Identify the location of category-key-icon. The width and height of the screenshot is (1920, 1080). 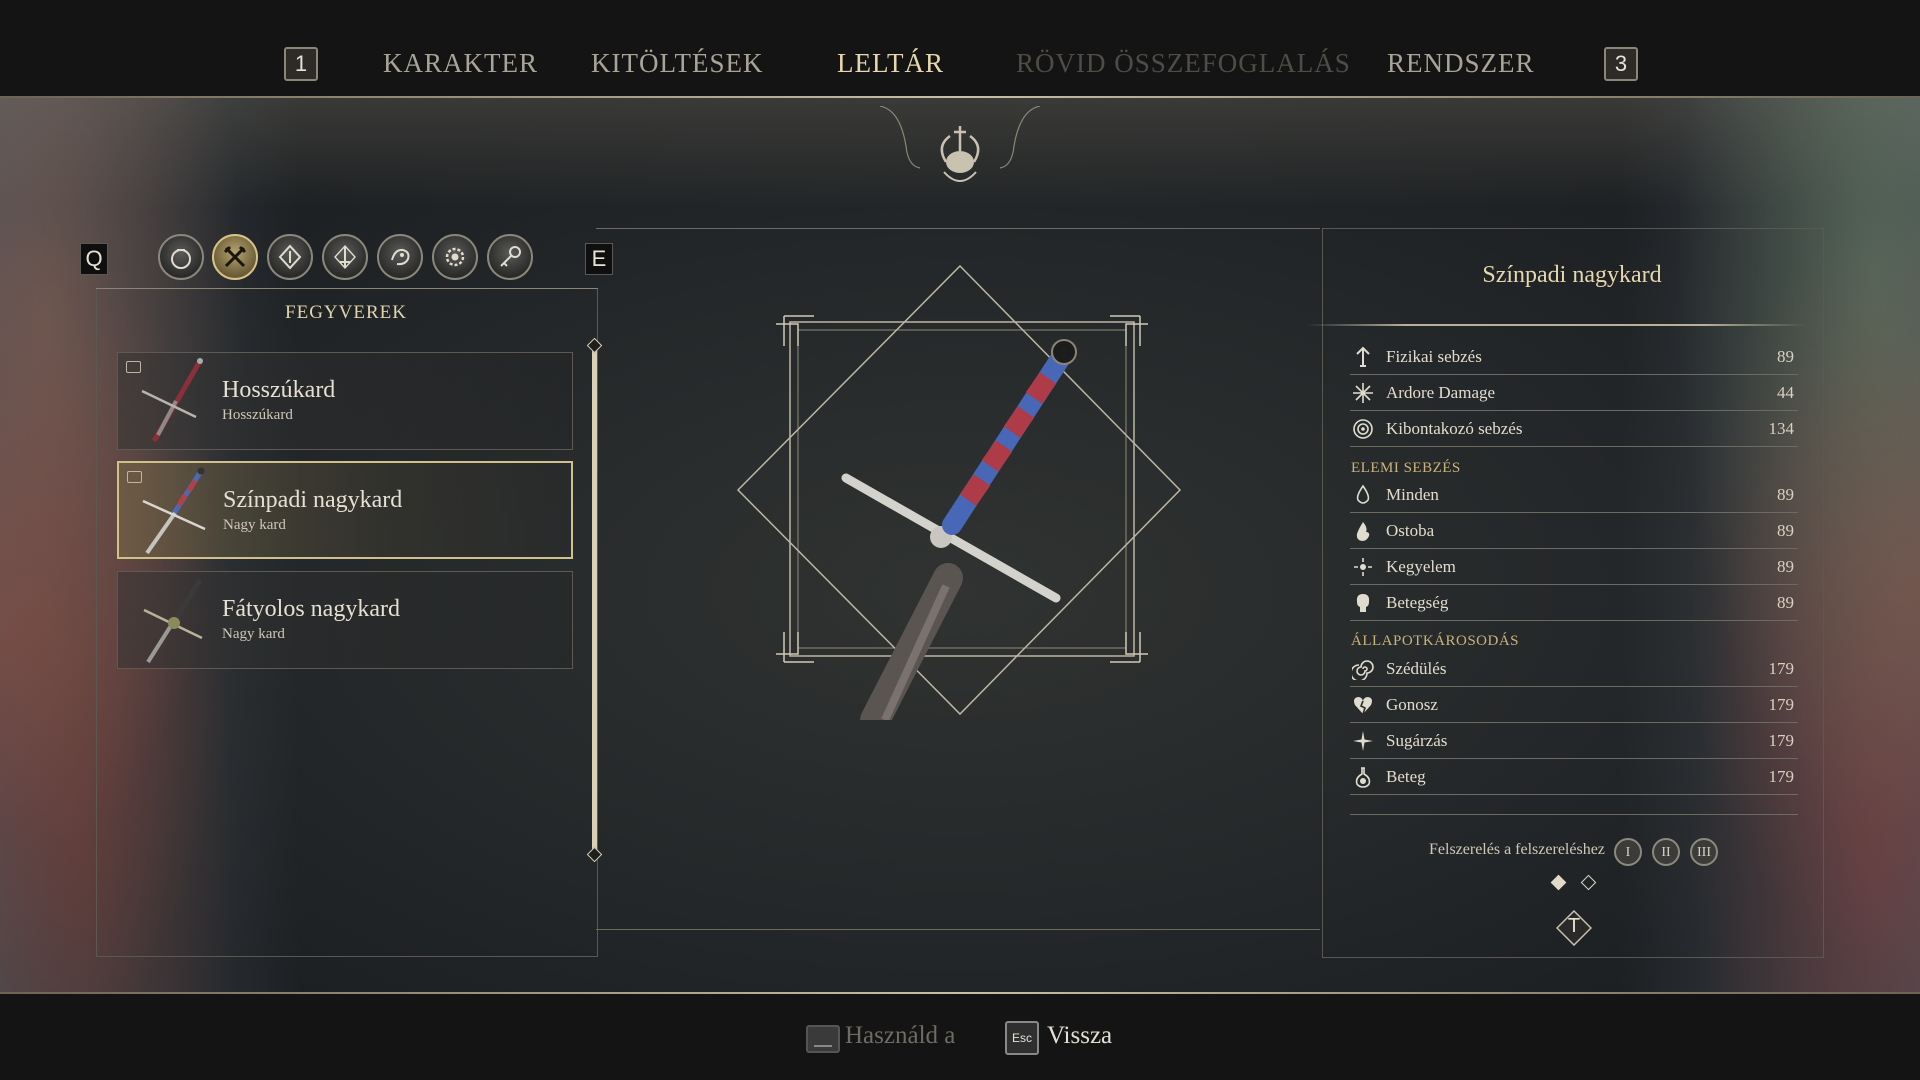
(510, 257).